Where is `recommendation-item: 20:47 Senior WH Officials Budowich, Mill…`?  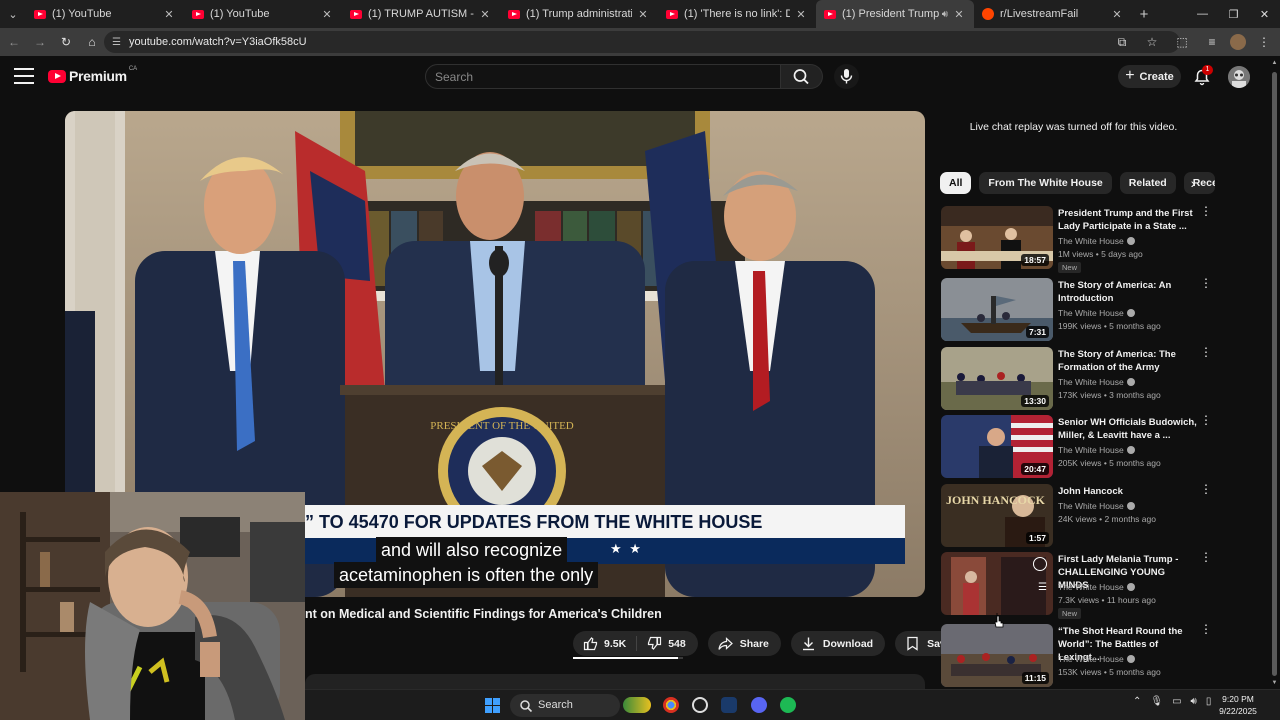 recommendation-item: 20:47 Senior WH Officials Budowich, Mill… is located at coordinates (1076, 446).